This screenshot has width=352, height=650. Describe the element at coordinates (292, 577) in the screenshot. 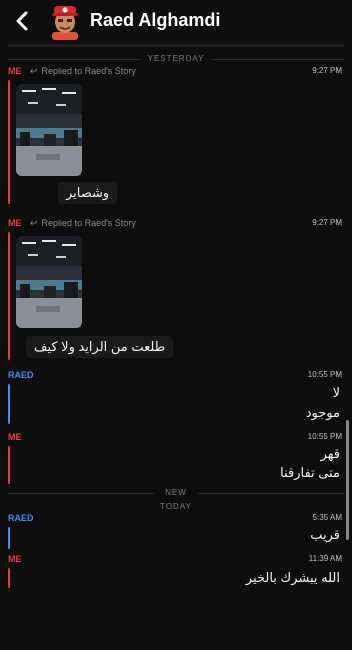

I see `message-text: الله يبشرك بالخير` at that location.